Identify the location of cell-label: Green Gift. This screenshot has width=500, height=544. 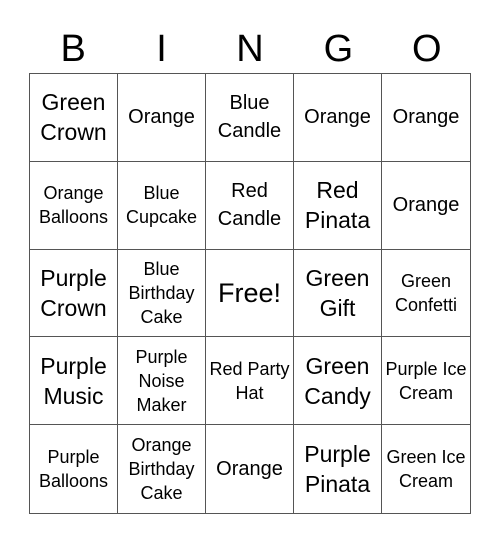
(337, 292).